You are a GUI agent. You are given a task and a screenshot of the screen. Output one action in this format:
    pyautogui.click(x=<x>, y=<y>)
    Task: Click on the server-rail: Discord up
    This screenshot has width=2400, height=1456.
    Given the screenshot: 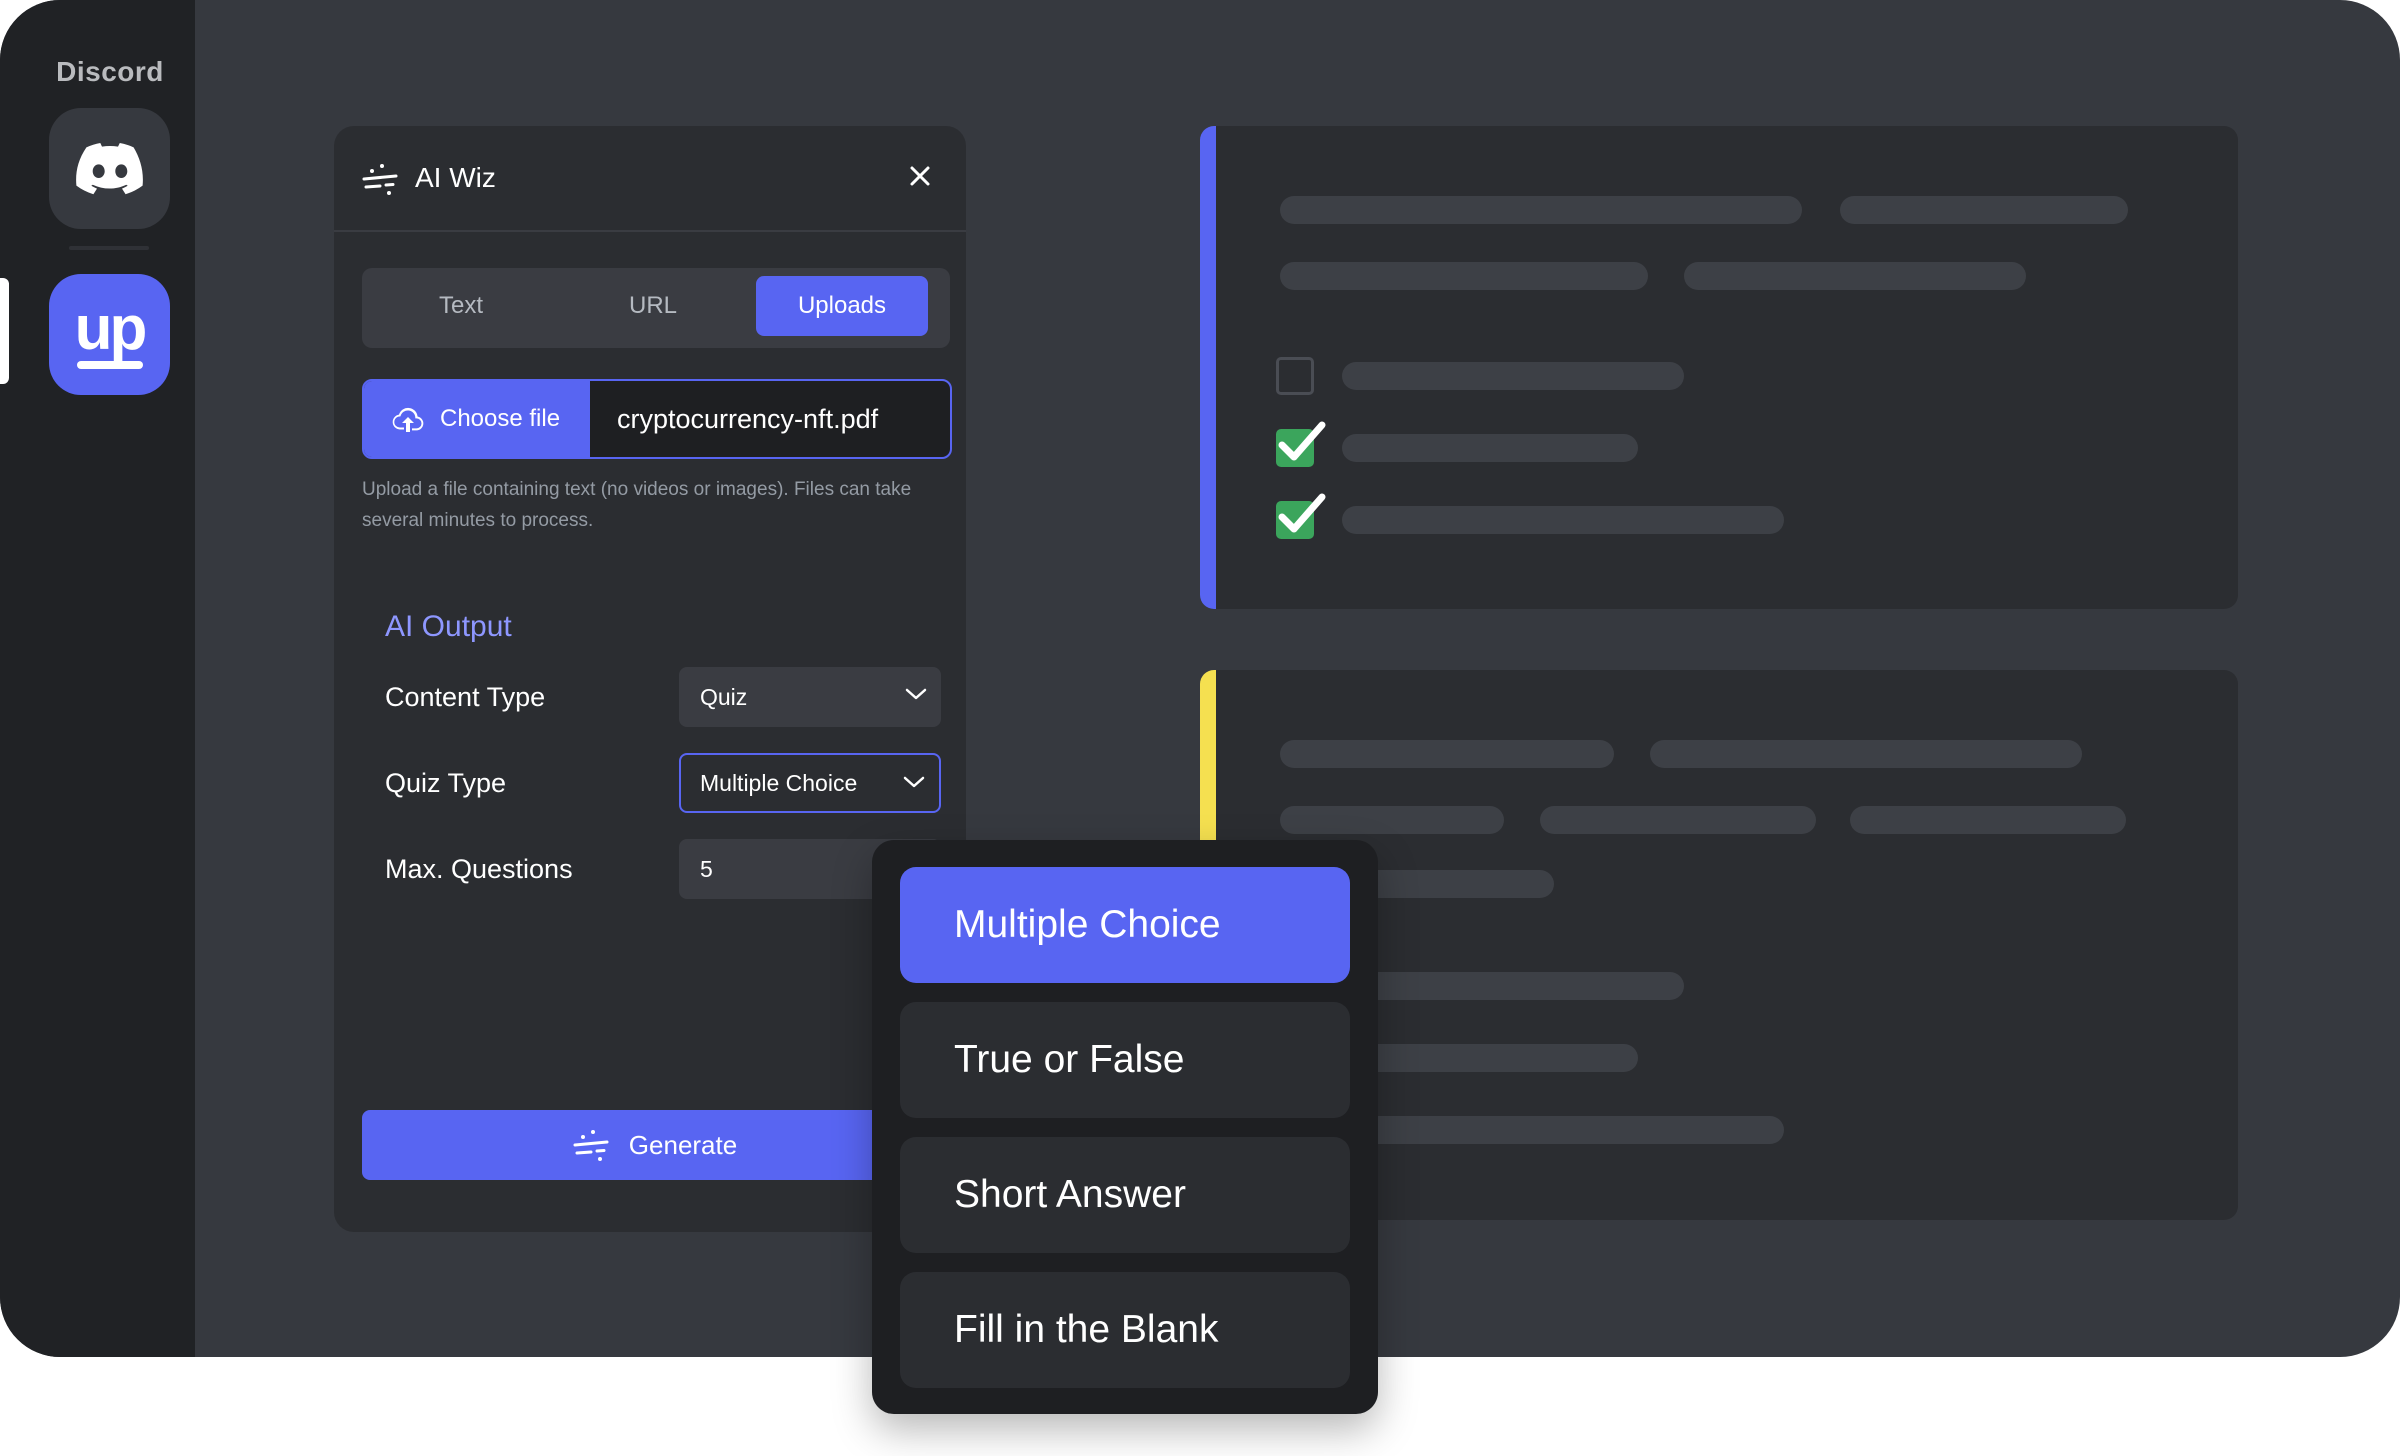 What is the action you would take?
    pyautogui.click(x=97, y=678)
    